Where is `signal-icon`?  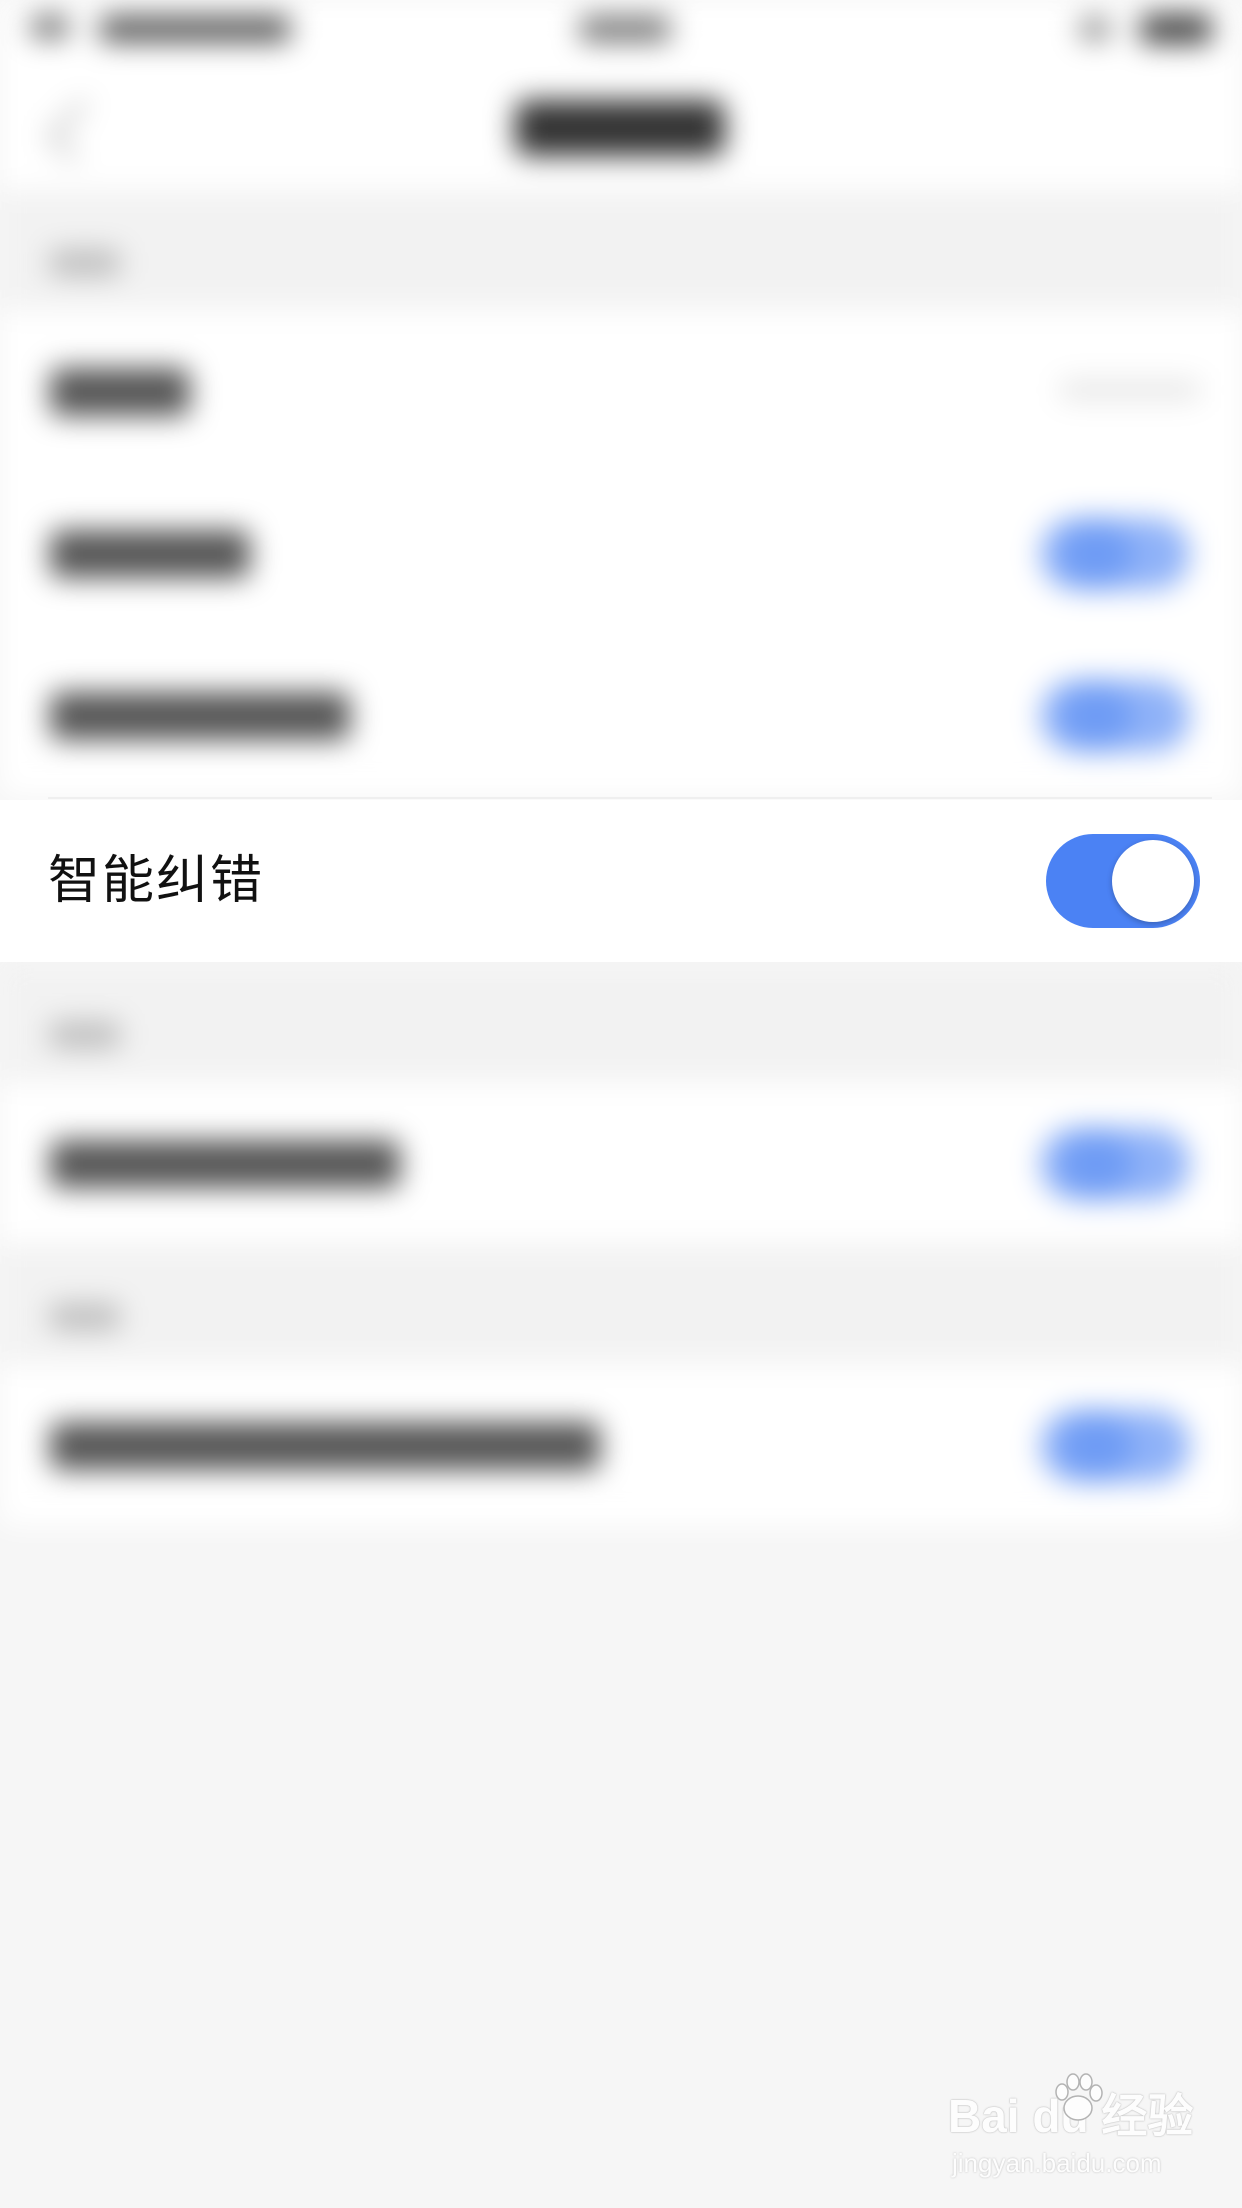 signal-icon is located at coordinates (50, 27).